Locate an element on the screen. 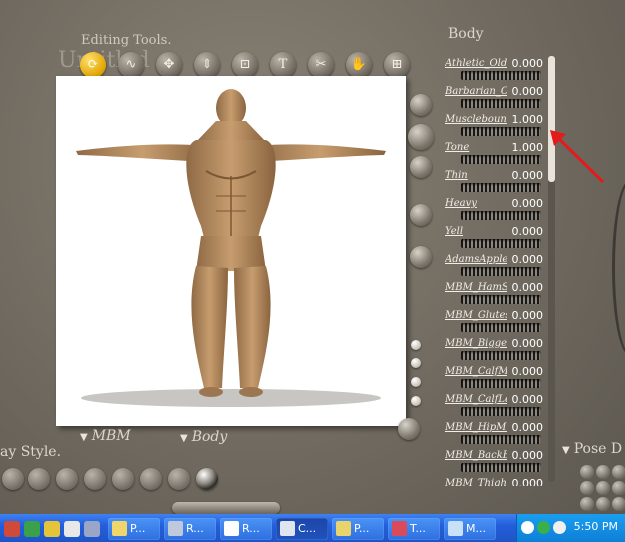  parameter-label: Heavy is located at coordinates (476, 203).